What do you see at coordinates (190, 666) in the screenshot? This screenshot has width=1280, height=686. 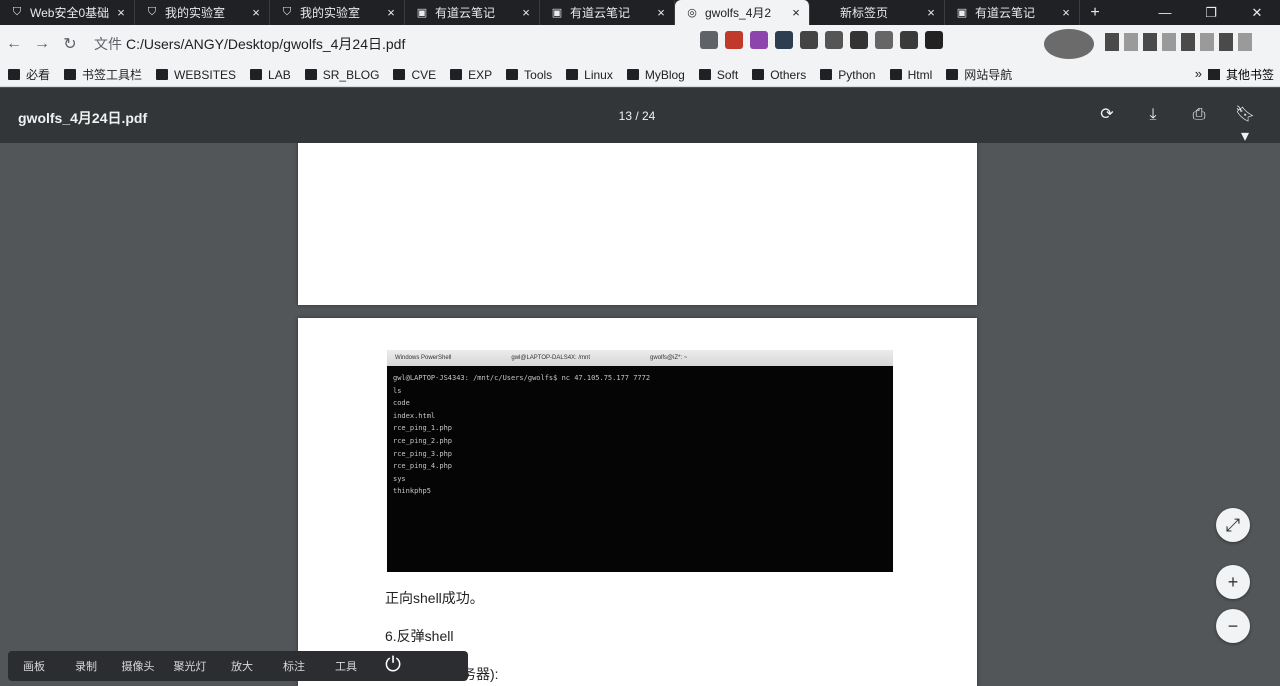 I see `dock-tool-button: 聚光灯` at bounding box center [190, 666].